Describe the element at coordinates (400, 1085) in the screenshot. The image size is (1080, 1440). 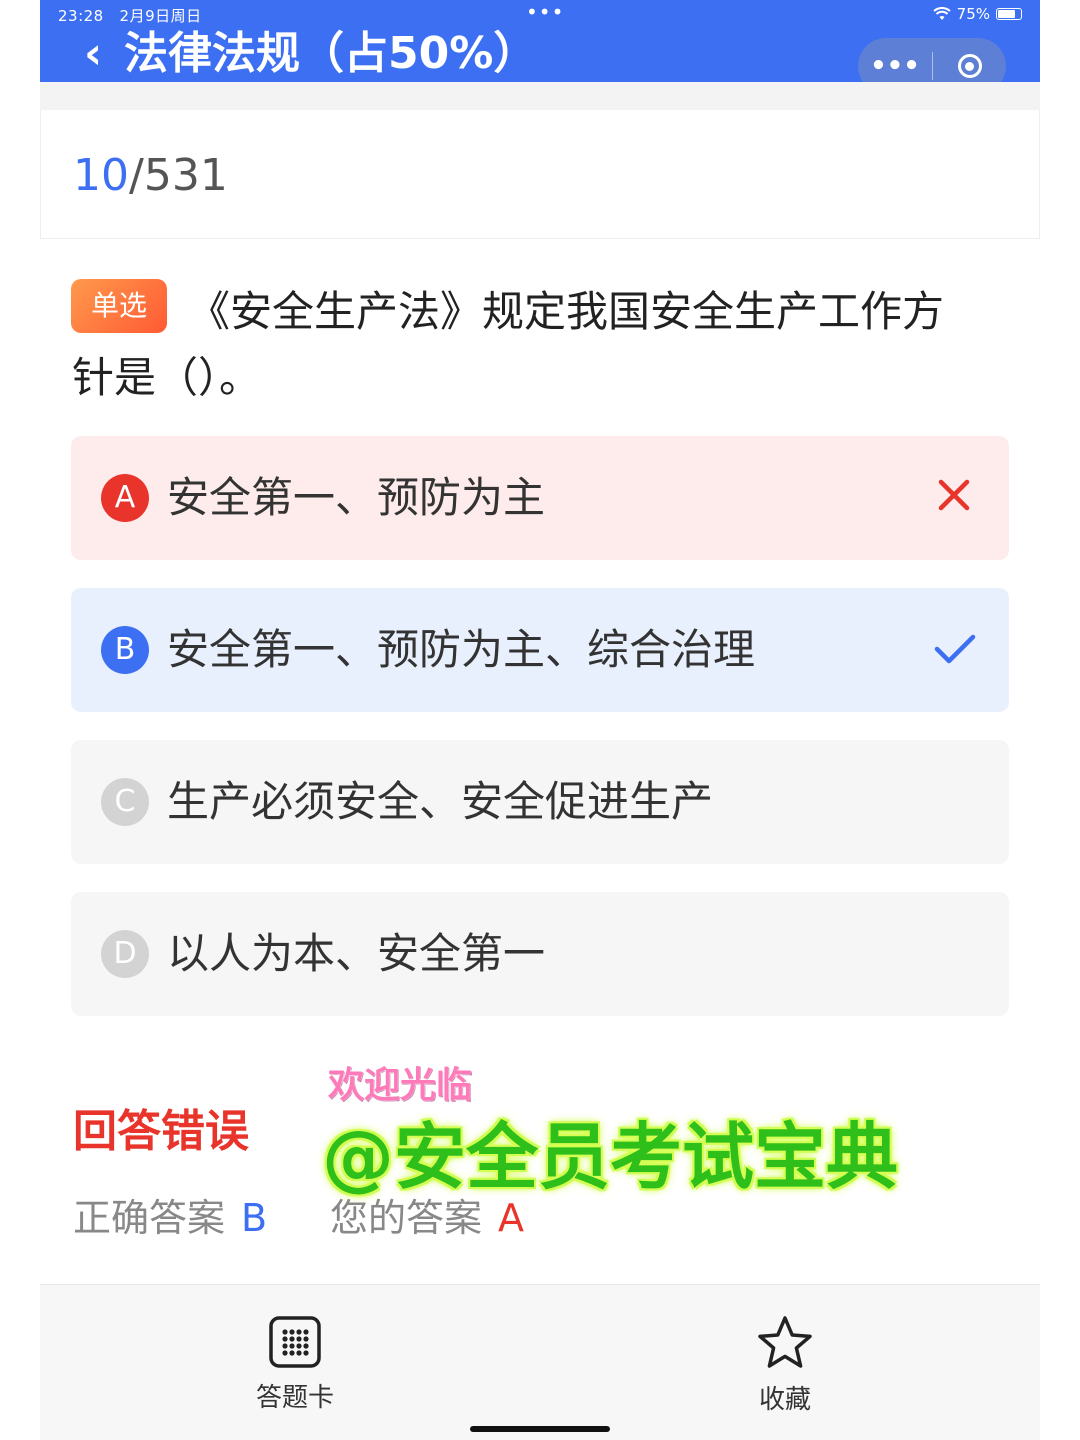
I see `watermark-welcome: 欢迎光临` at that location.